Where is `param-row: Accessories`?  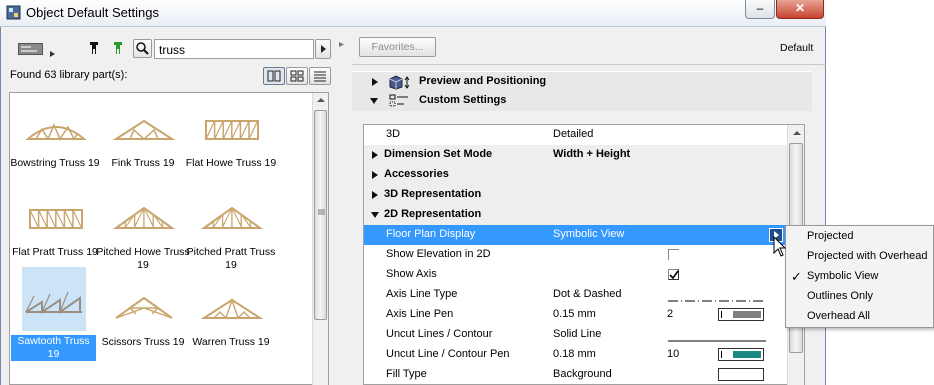
param-row: Accessories is located at coordinates (575, 175).